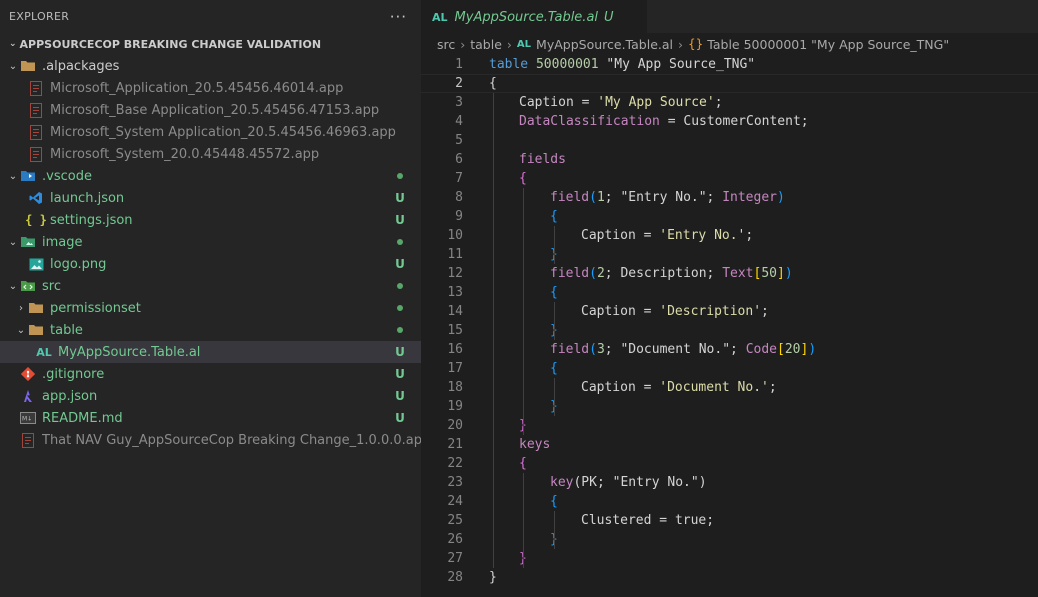 The image size is (1038, 597). I want to click on brace-token: }, so click(493, 577).